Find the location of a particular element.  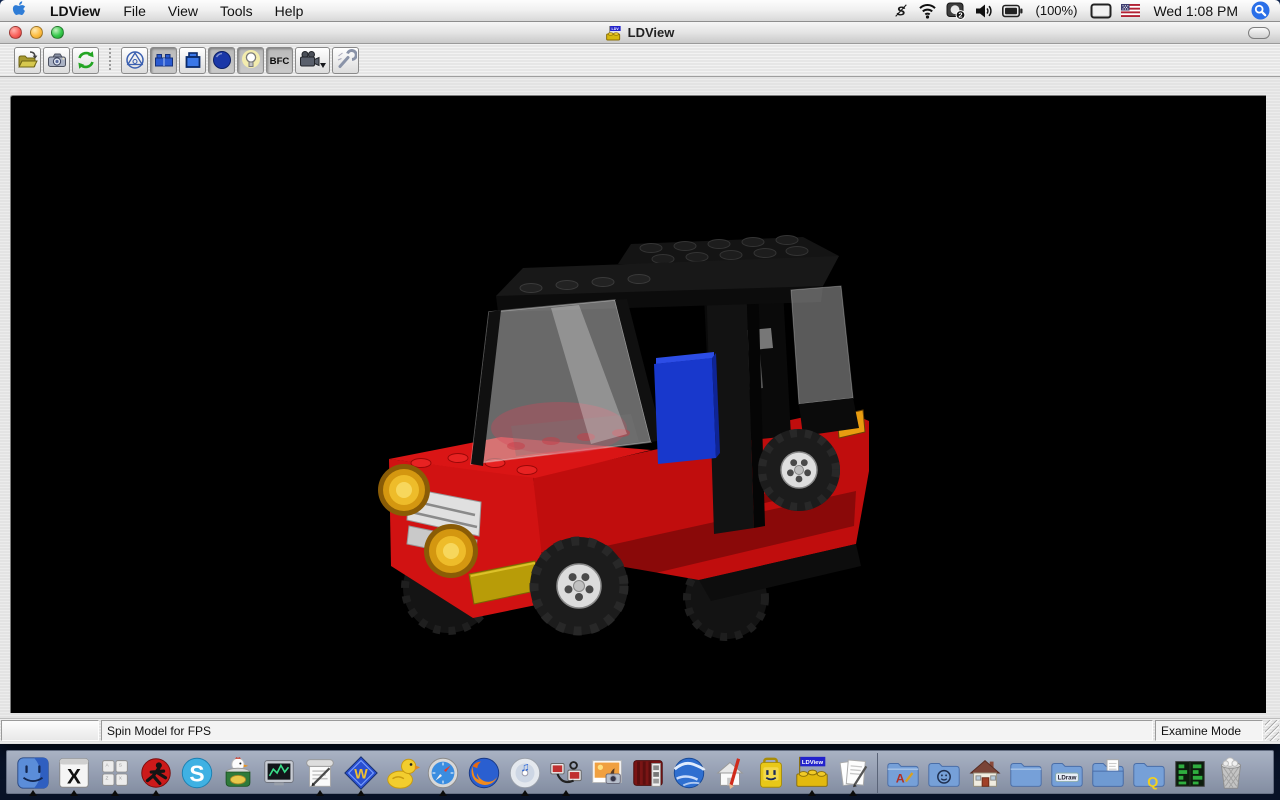

menu-file: File is located at coordinates (134, 11).